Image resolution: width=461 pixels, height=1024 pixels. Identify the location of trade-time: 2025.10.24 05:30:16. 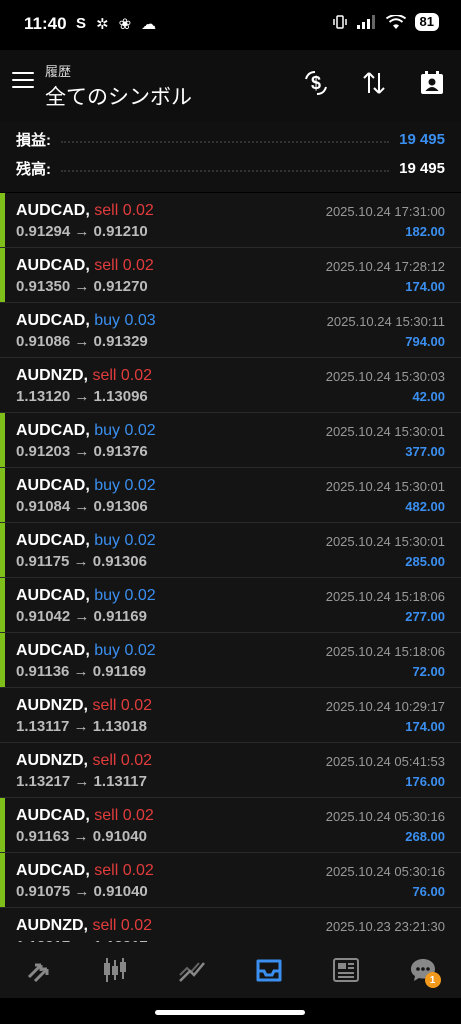
(385, 816).